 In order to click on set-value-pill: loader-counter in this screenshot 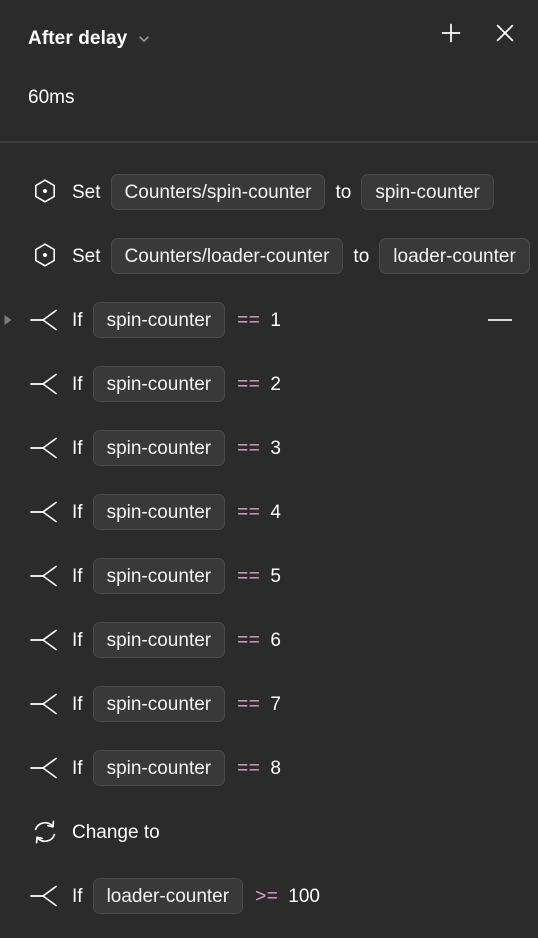, I will do `click(454, 256)`.